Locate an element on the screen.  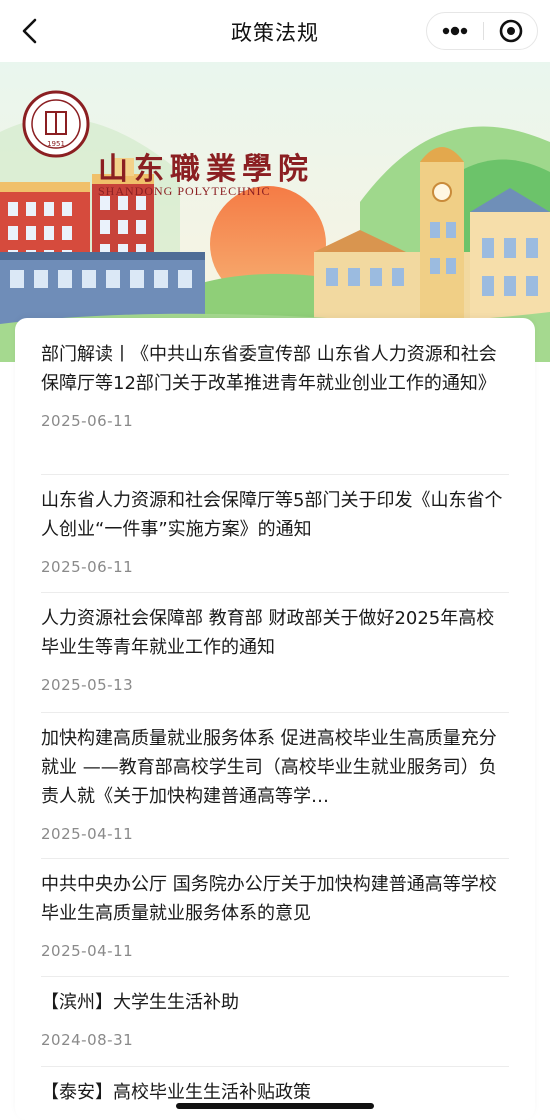
school-name-en: SHANDONG POLYTECHNIC is located at coordinates (184, 191).